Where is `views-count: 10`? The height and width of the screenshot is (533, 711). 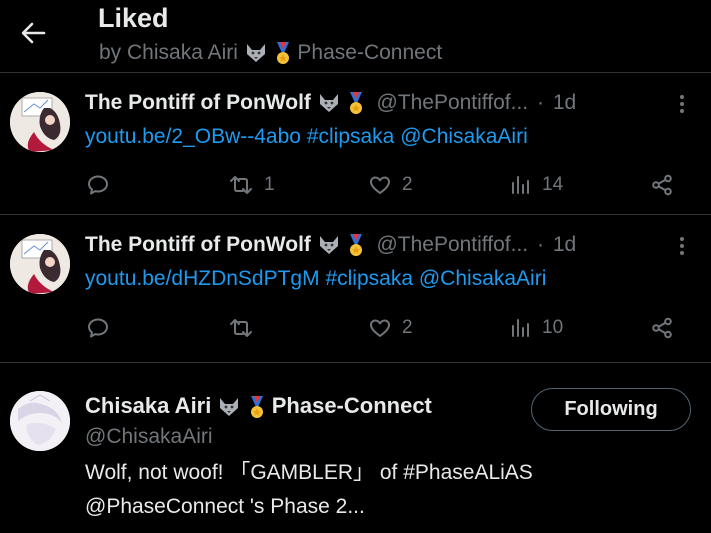
views-count: 10 is located at coordinates (553, 327).